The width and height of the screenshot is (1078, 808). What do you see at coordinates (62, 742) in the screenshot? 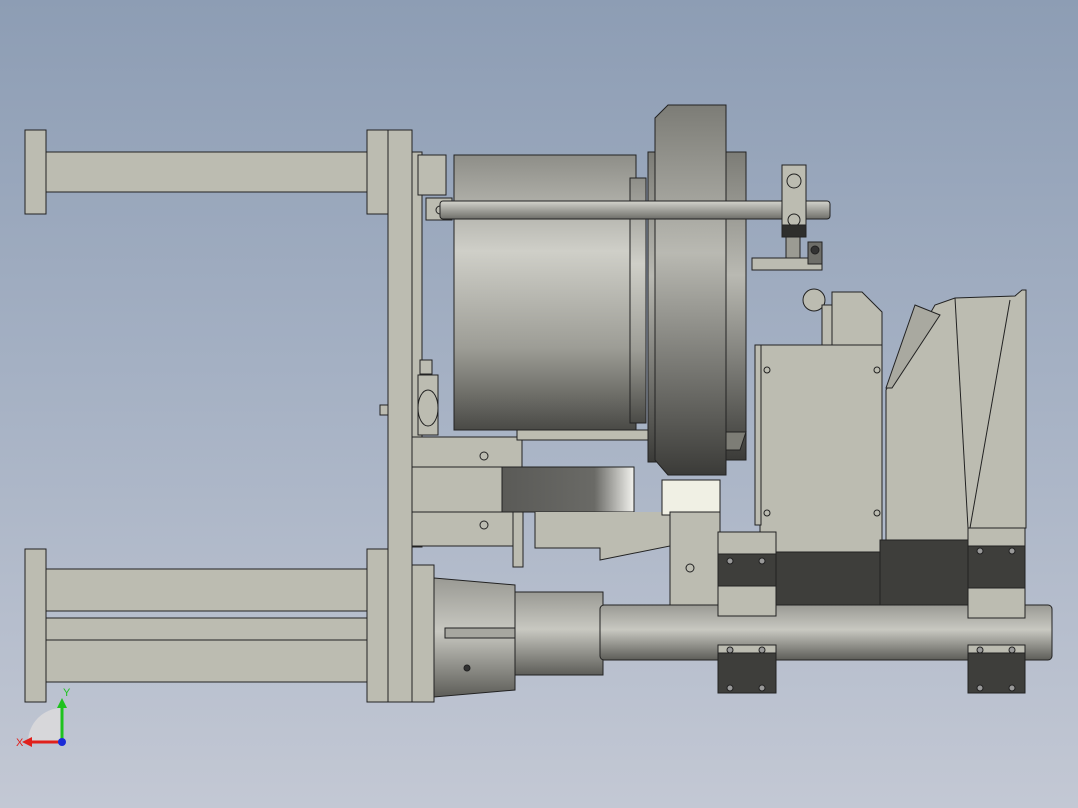
I see `z-axis-dot` at bounding box center [62, 742].